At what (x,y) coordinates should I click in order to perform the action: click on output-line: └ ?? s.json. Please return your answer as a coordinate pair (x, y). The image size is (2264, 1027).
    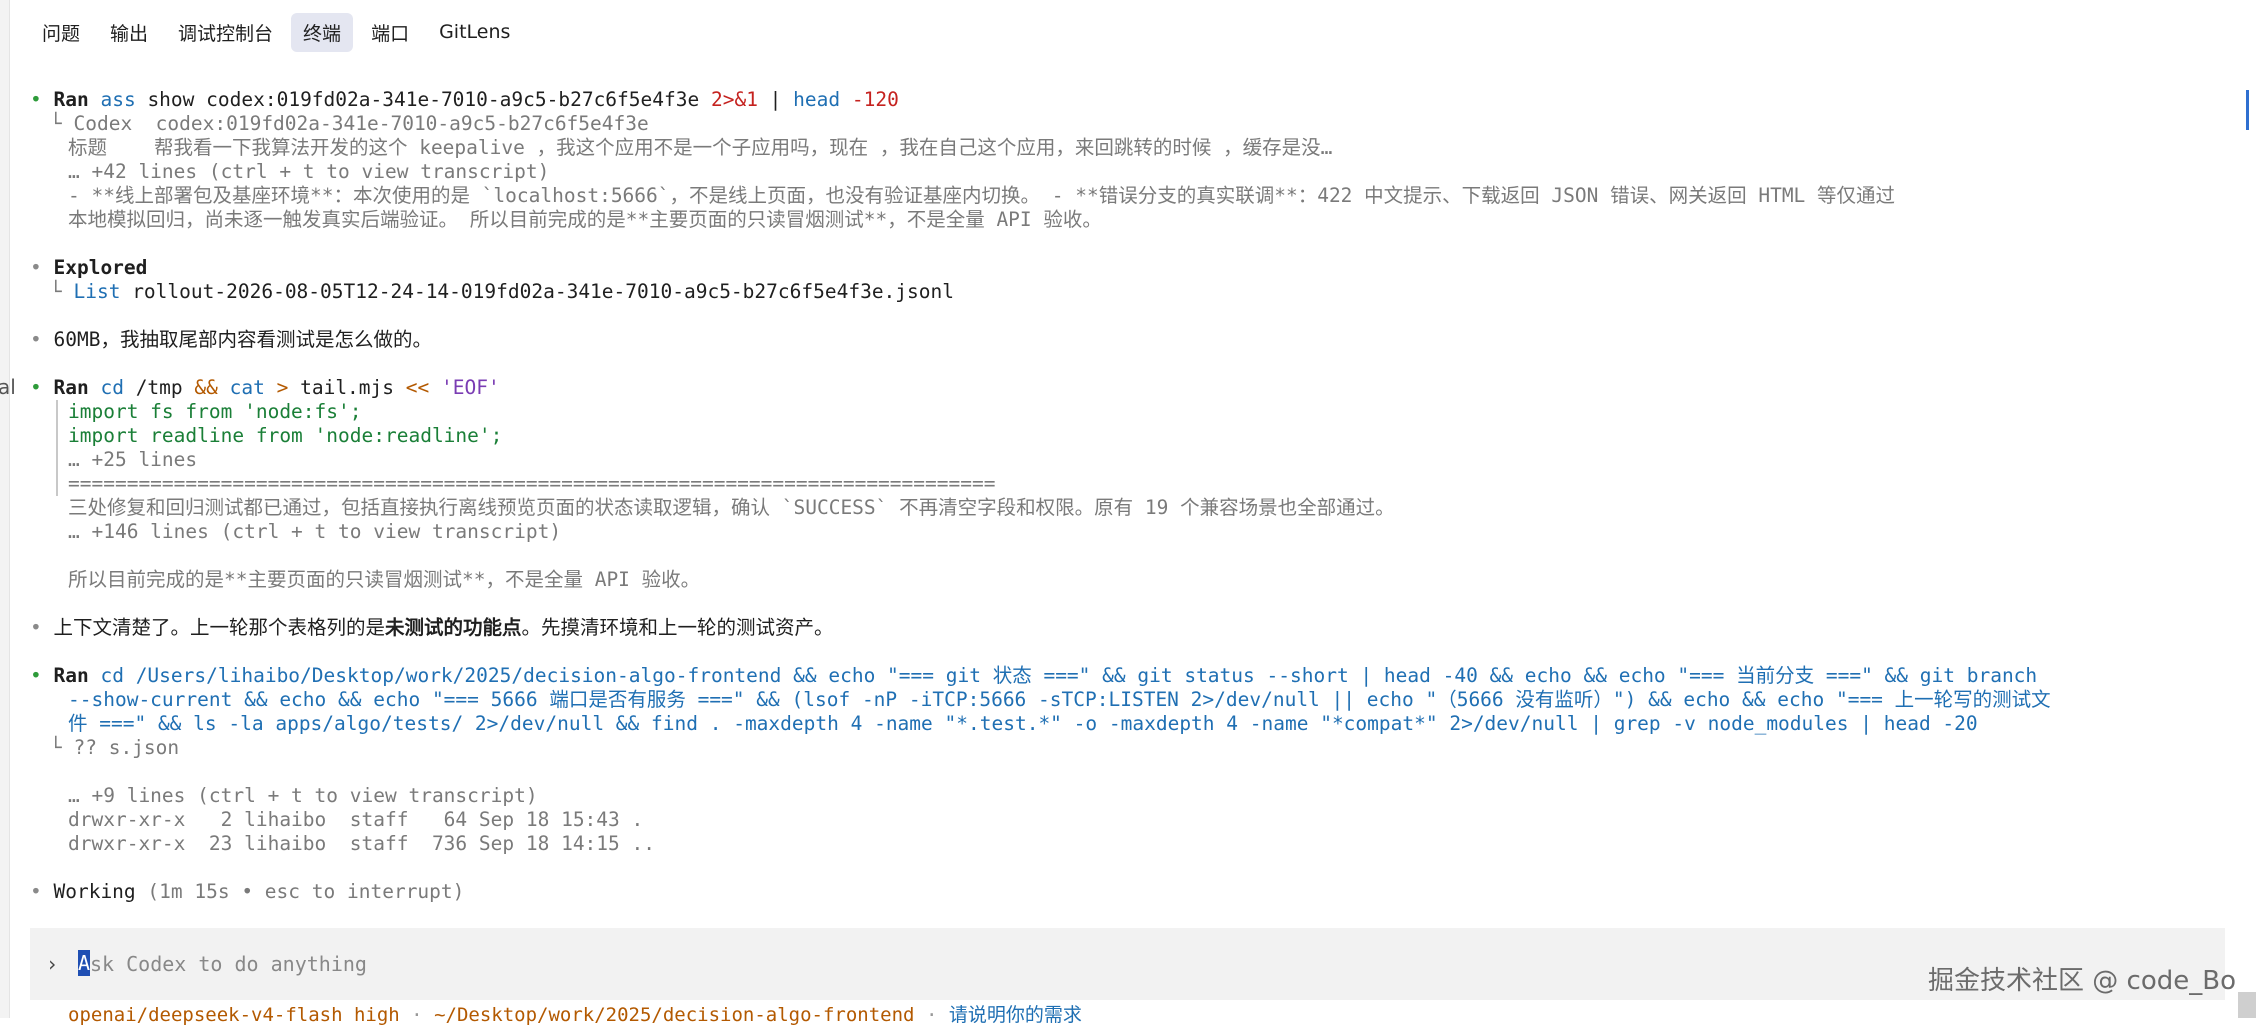
    Looking at the image, I should click on (115, 747).